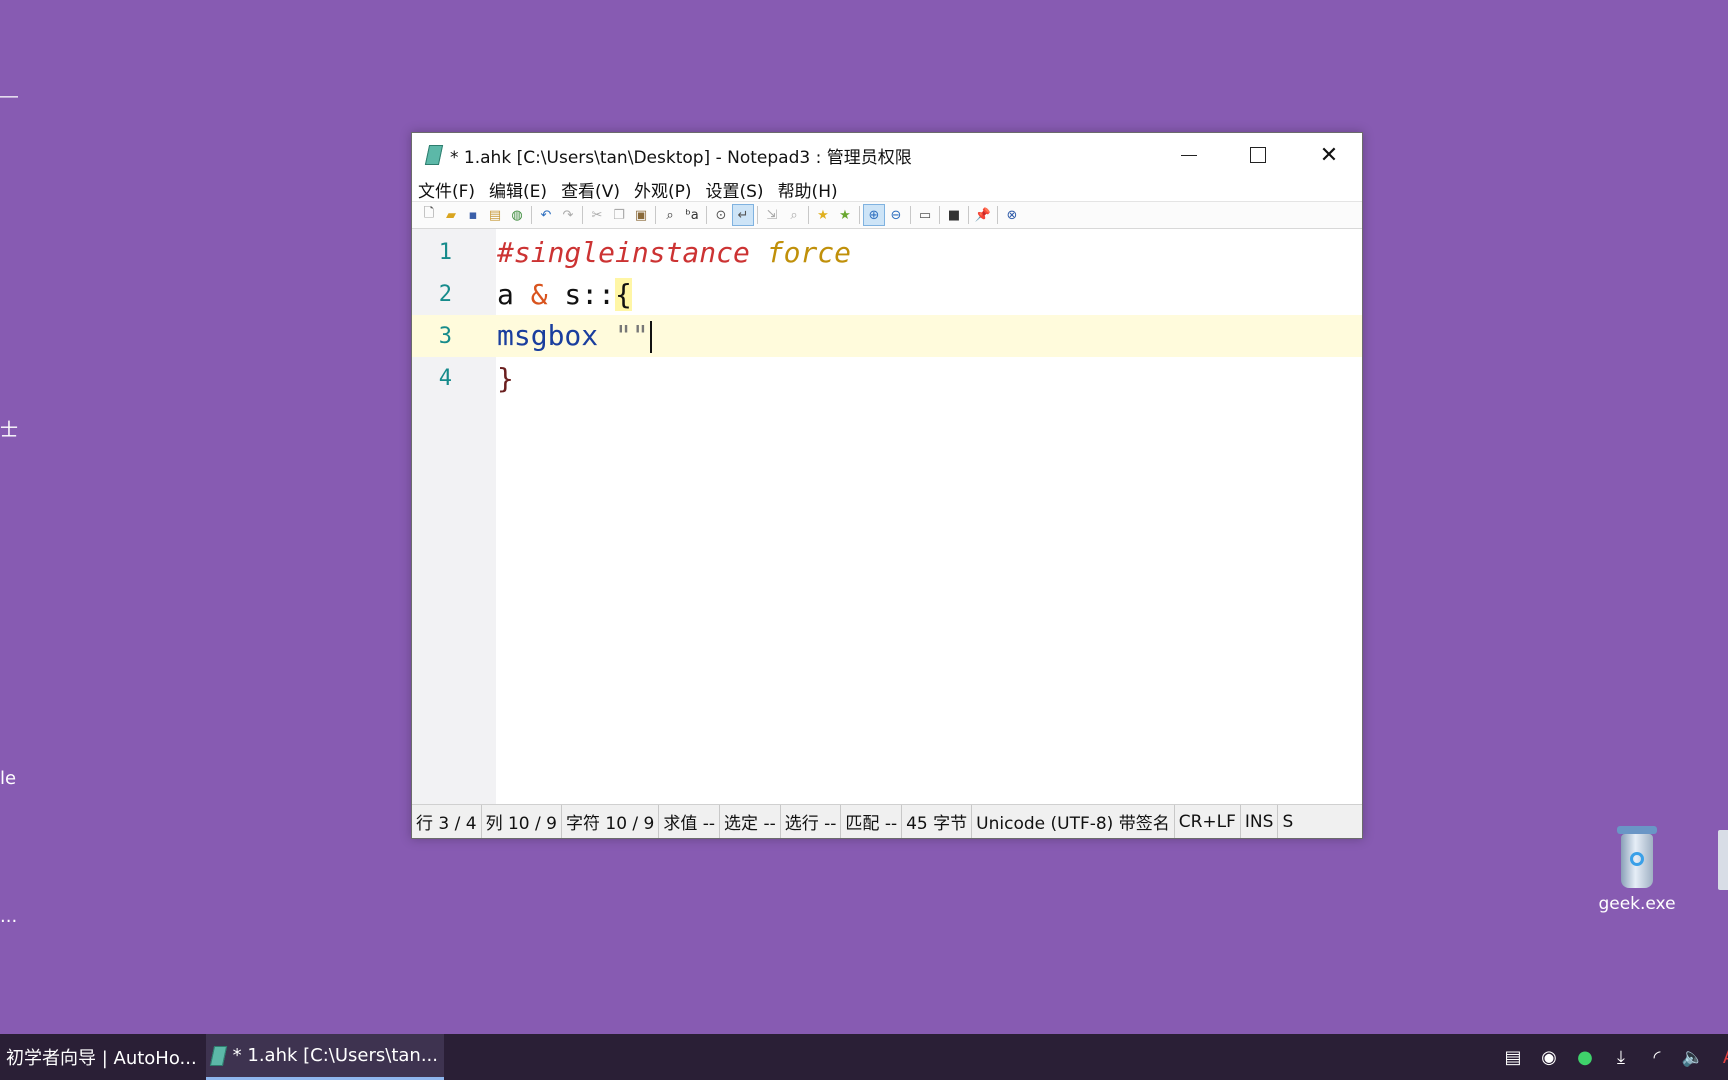 This screenshot has width=1728, height=1080. What do you see at coordinates (670, 215) in the screenshot?
I see `find-icon: ⌕` at bounding box center [670, 215].